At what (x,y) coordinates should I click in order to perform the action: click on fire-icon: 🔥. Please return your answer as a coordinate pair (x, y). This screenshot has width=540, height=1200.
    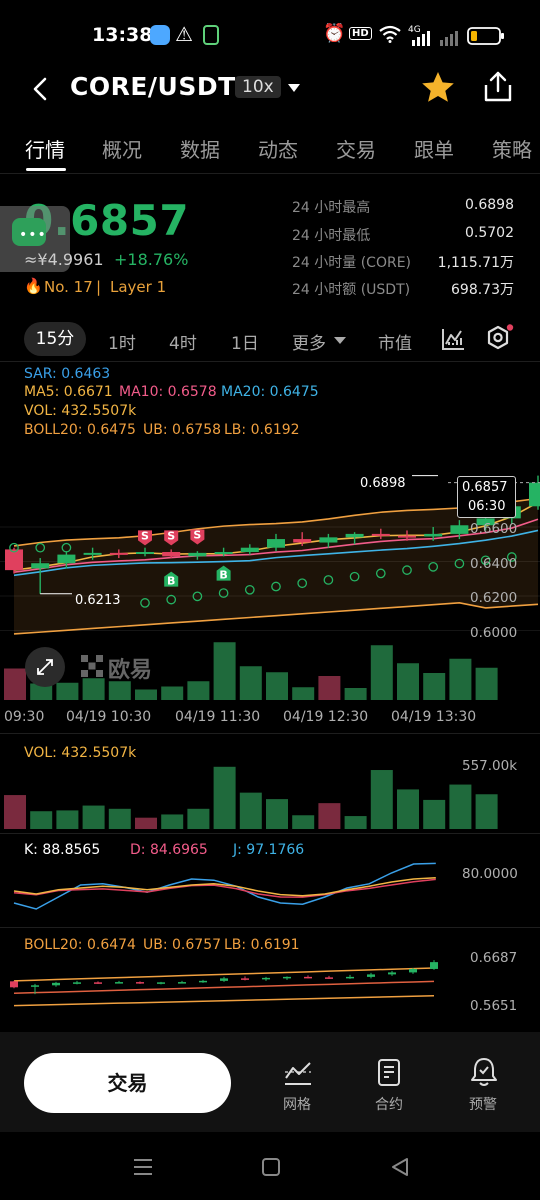
    Looking at the image, I should click on (33, 286).